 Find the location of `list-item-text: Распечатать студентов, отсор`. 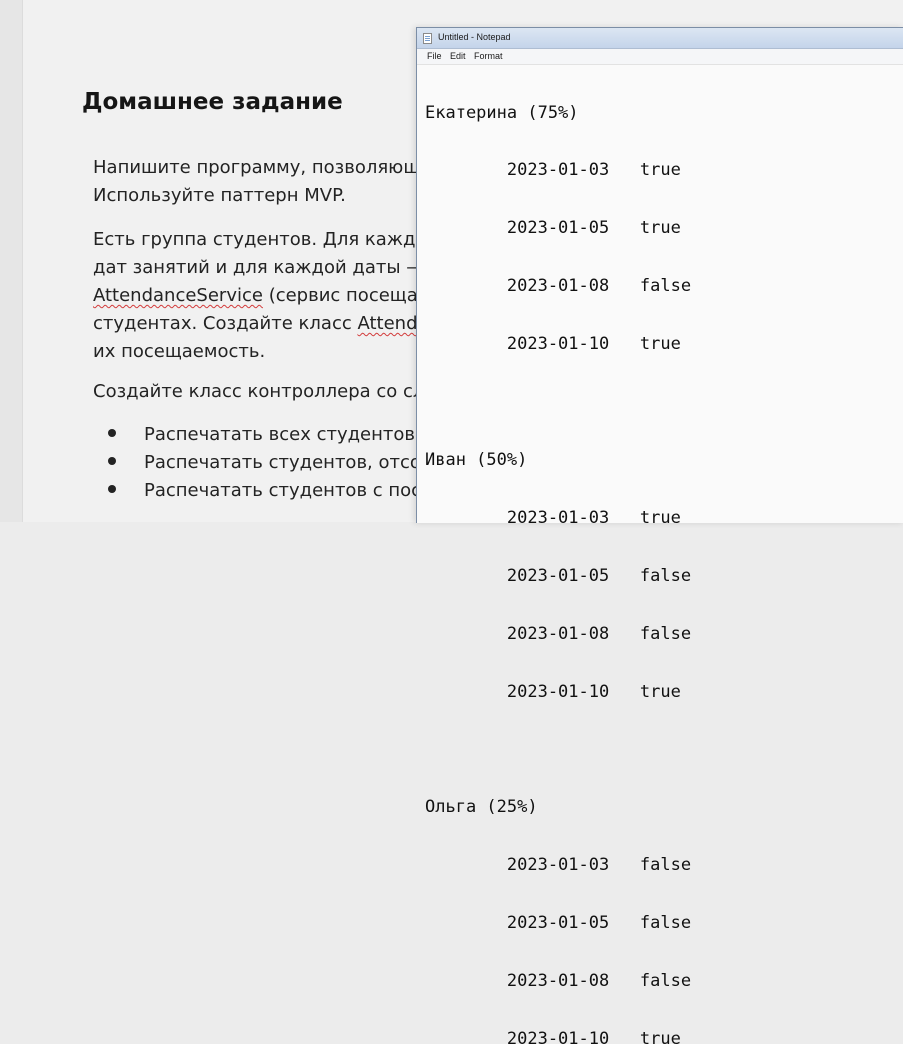

list-item-text: Распечатать студентов, отсор is located at coordinates (288, 462).